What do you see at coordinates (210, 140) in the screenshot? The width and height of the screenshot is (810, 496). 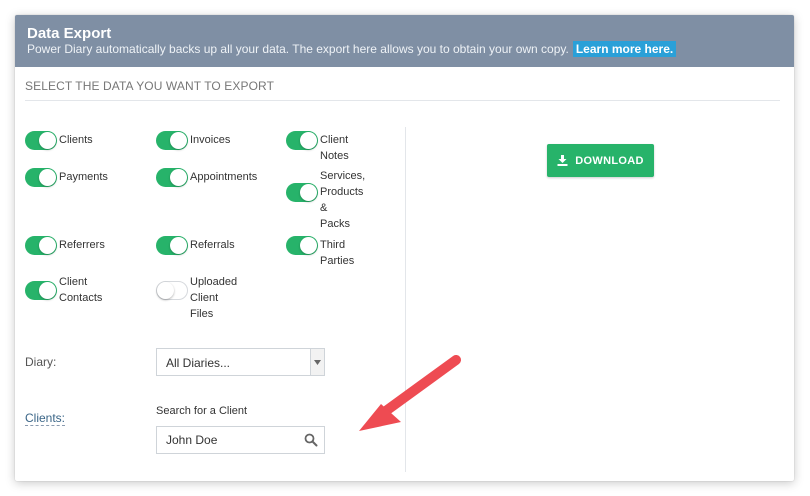 I see `toggle-label: Invoices` at bounding box center [210, 140].